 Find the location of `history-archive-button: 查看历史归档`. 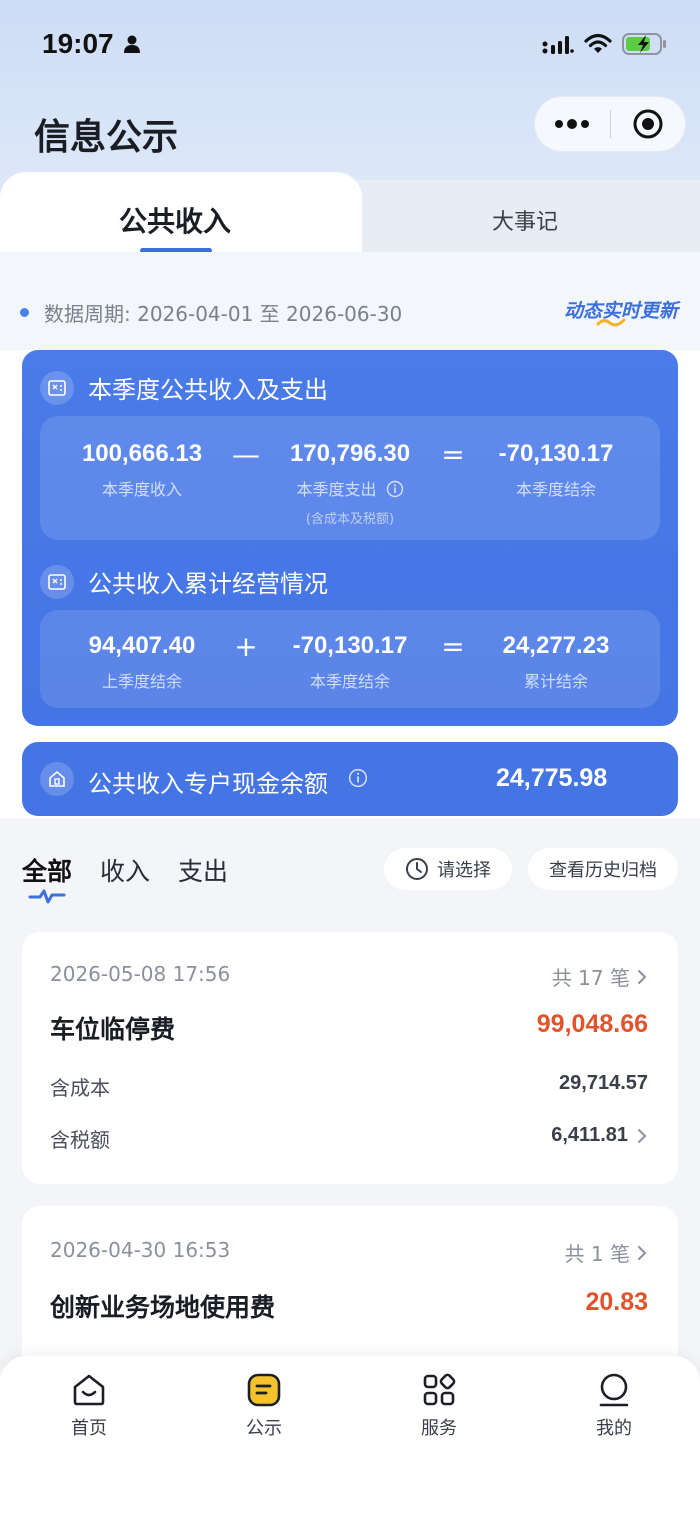

history-archive-button: 查看历史归档 is located at coordinates (603, 869).